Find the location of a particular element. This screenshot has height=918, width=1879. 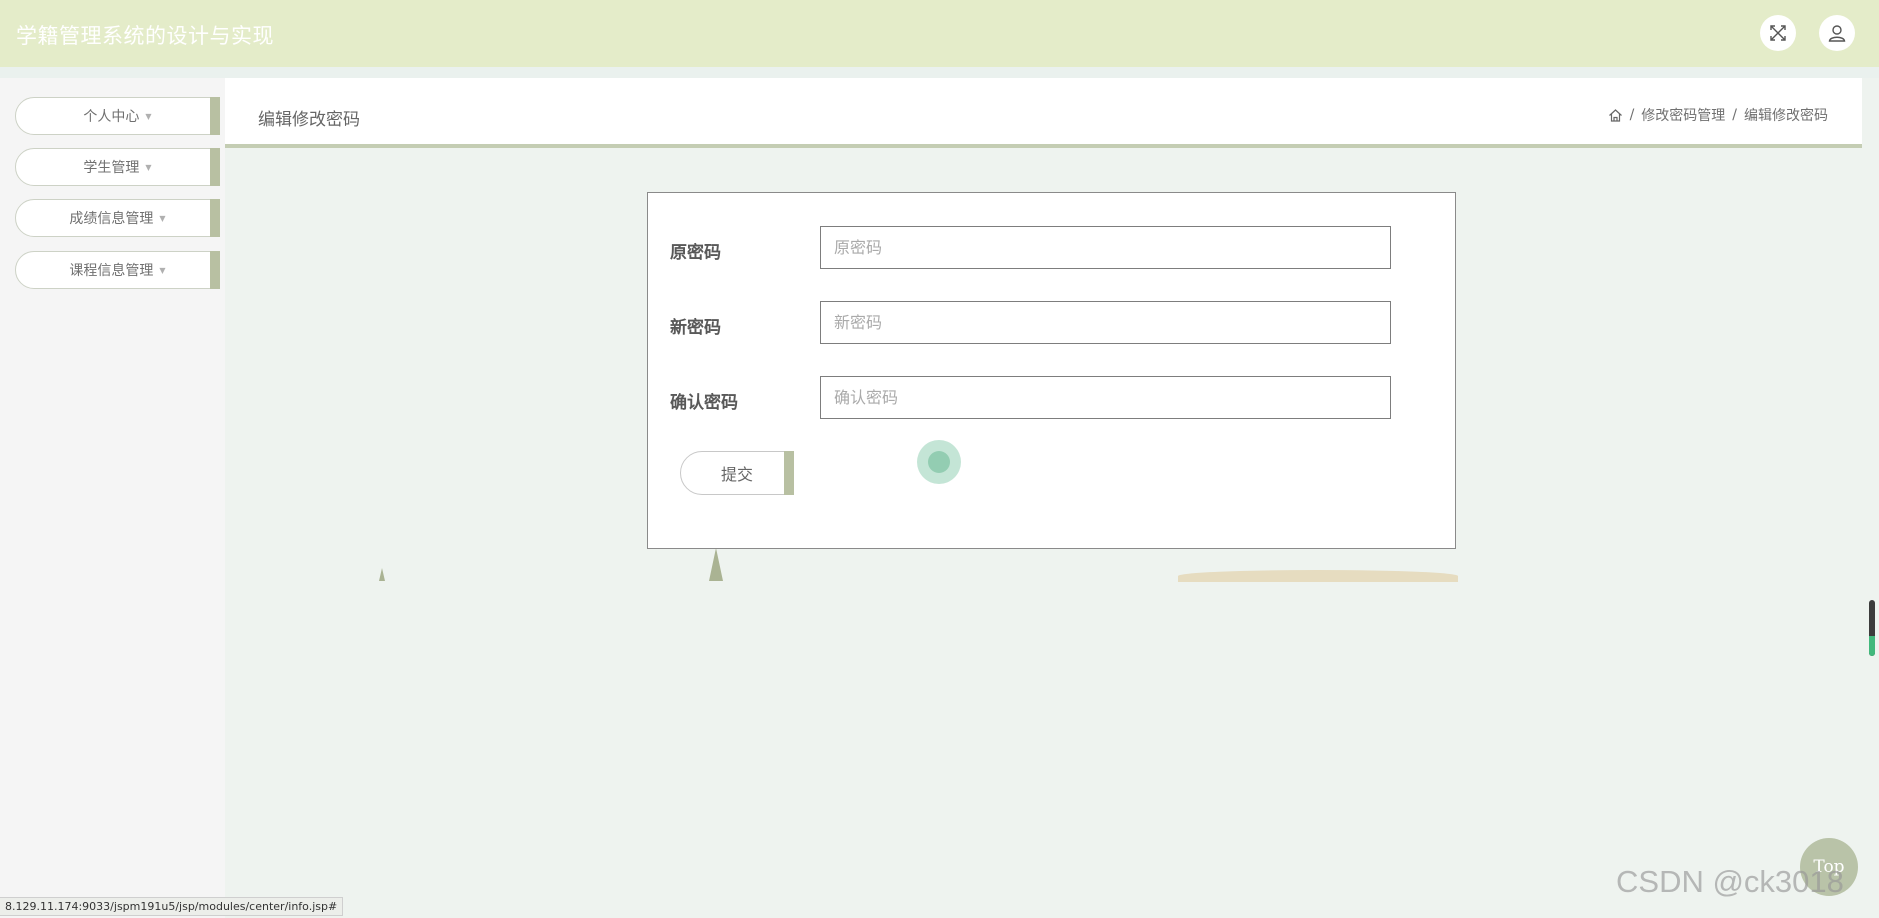

sidebar-item-label: 课程信息管理 is located at coordinates (111, 271).